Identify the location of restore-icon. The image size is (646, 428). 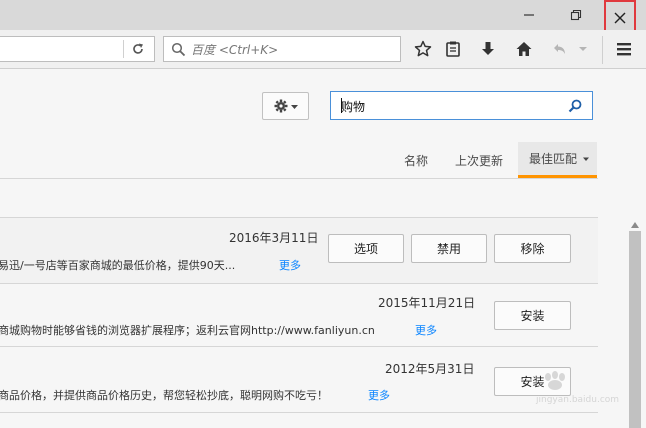
(576, 15).